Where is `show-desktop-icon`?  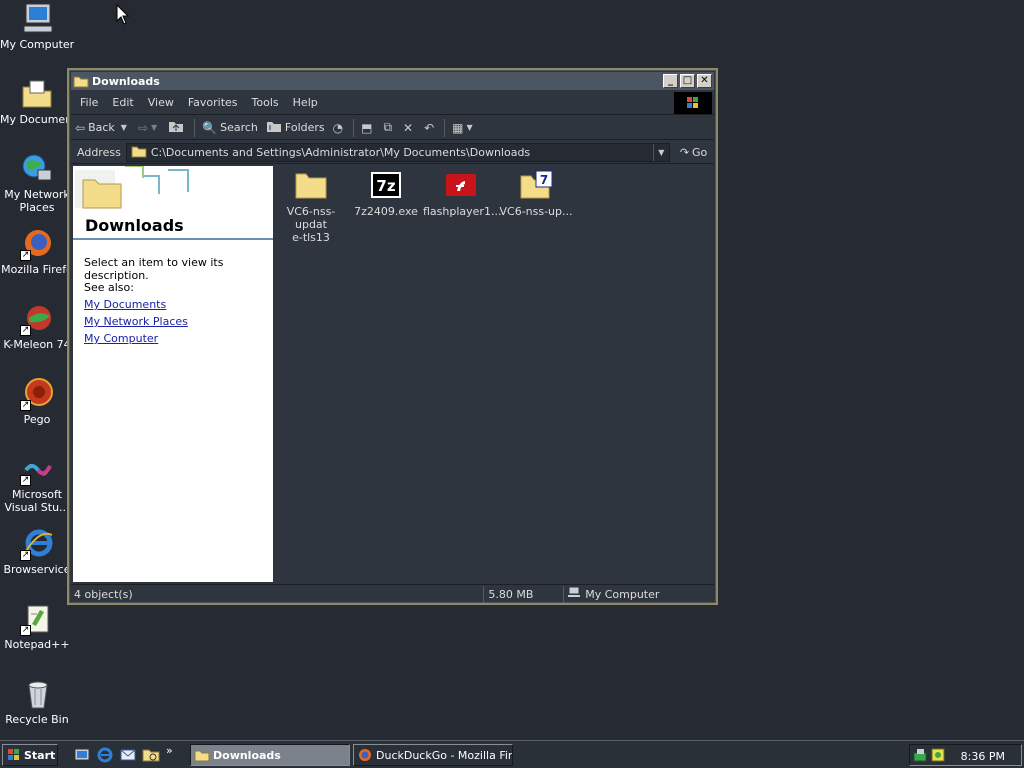 show-desktop-icon is located at coordinates (82, 755).